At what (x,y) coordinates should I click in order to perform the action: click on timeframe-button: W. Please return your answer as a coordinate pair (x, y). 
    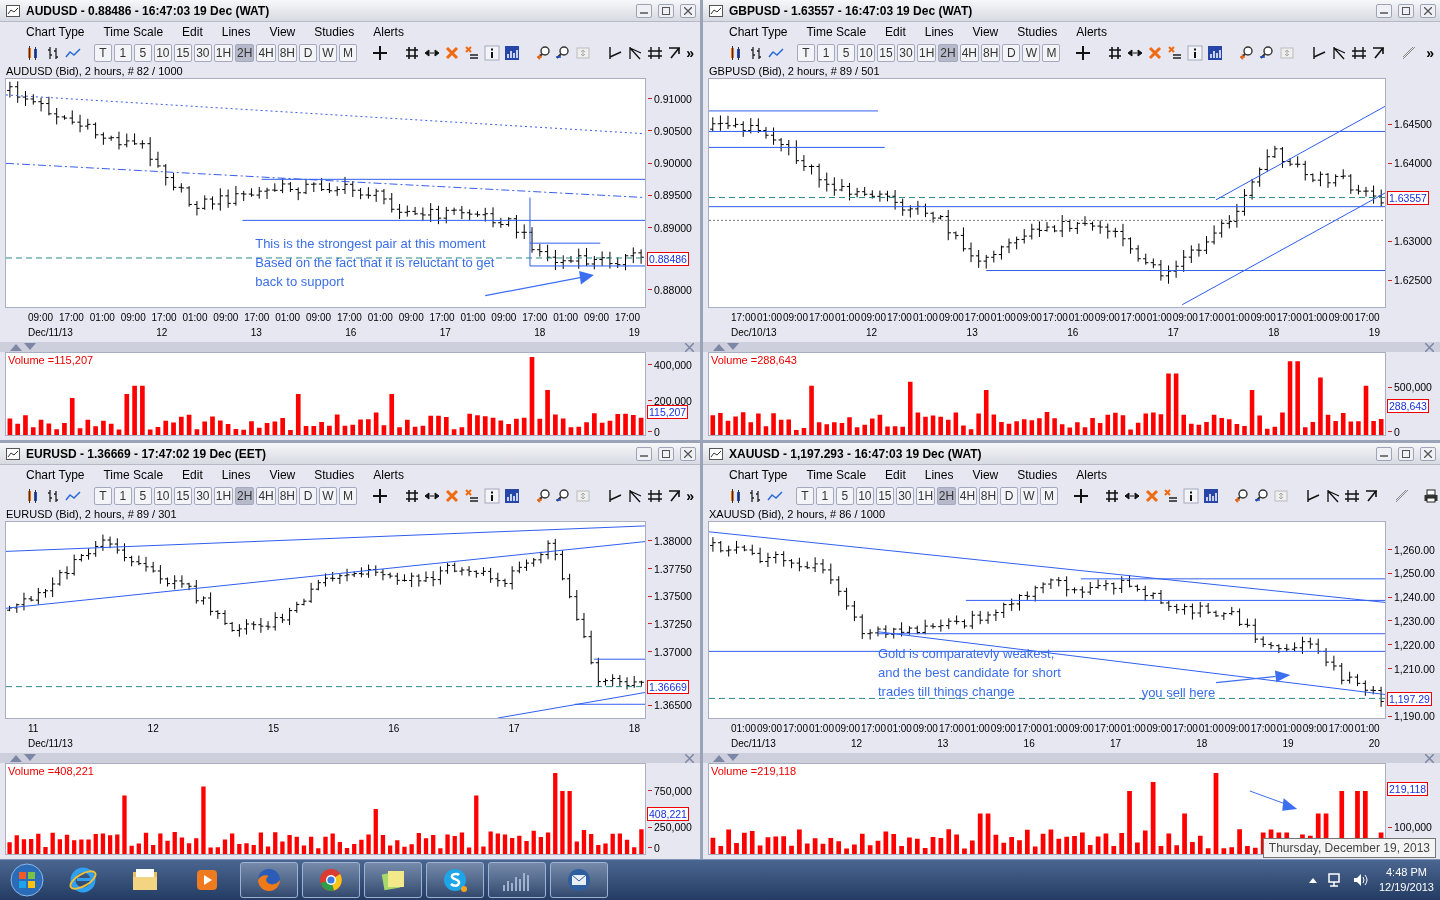
    Looking at the image, I should click on (328, 496).